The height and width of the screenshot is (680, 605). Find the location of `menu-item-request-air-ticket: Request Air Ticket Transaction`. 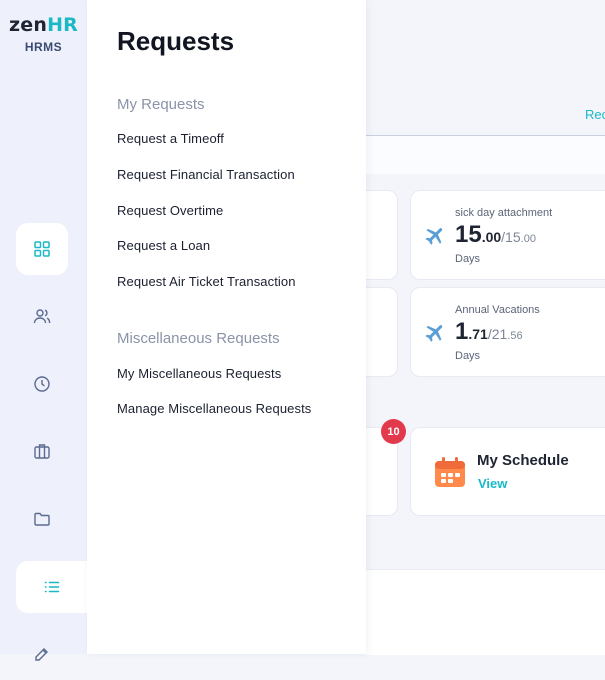

menu-item-request-air-ticket: Request Air Ticket Transaction is located at coordinates (206, 281).